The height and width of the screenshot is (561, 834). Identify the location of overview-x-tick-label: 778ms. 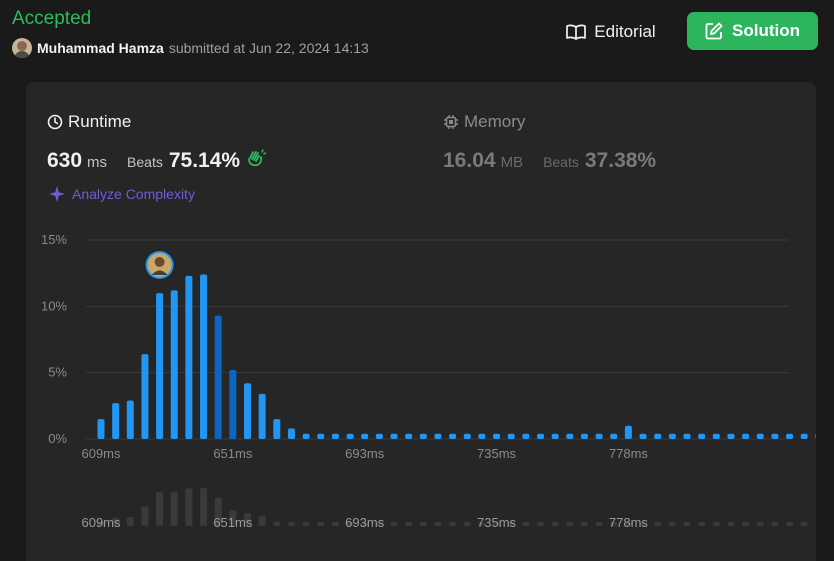
(629, 522).